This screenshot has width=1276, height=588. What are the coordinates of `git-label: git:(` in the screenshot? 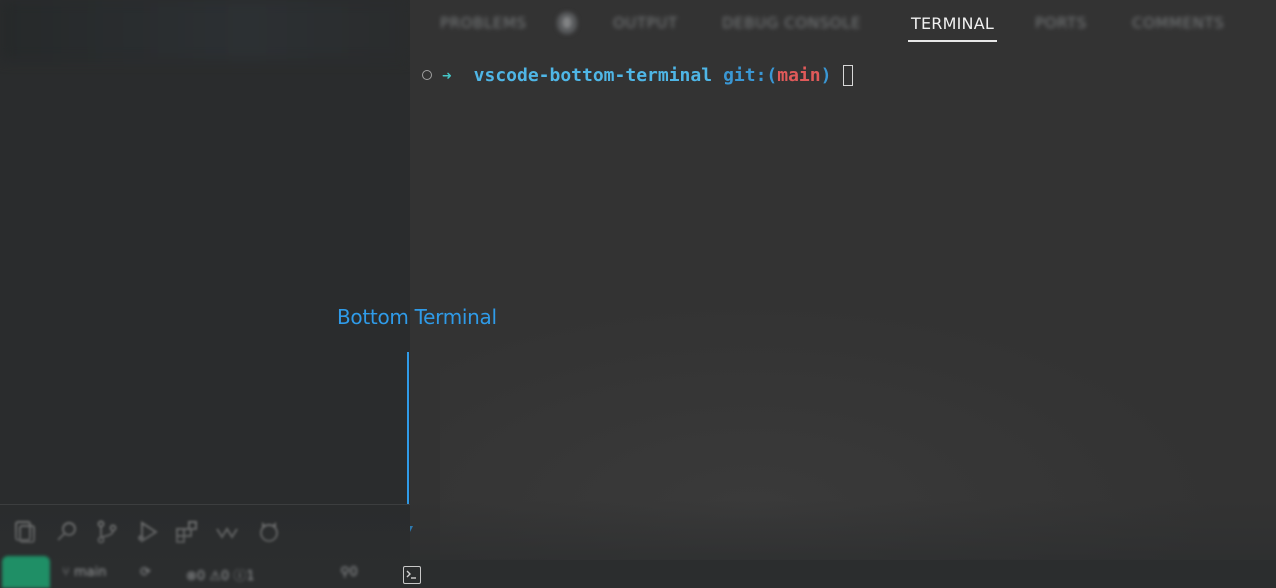 It's located at (750, 75).